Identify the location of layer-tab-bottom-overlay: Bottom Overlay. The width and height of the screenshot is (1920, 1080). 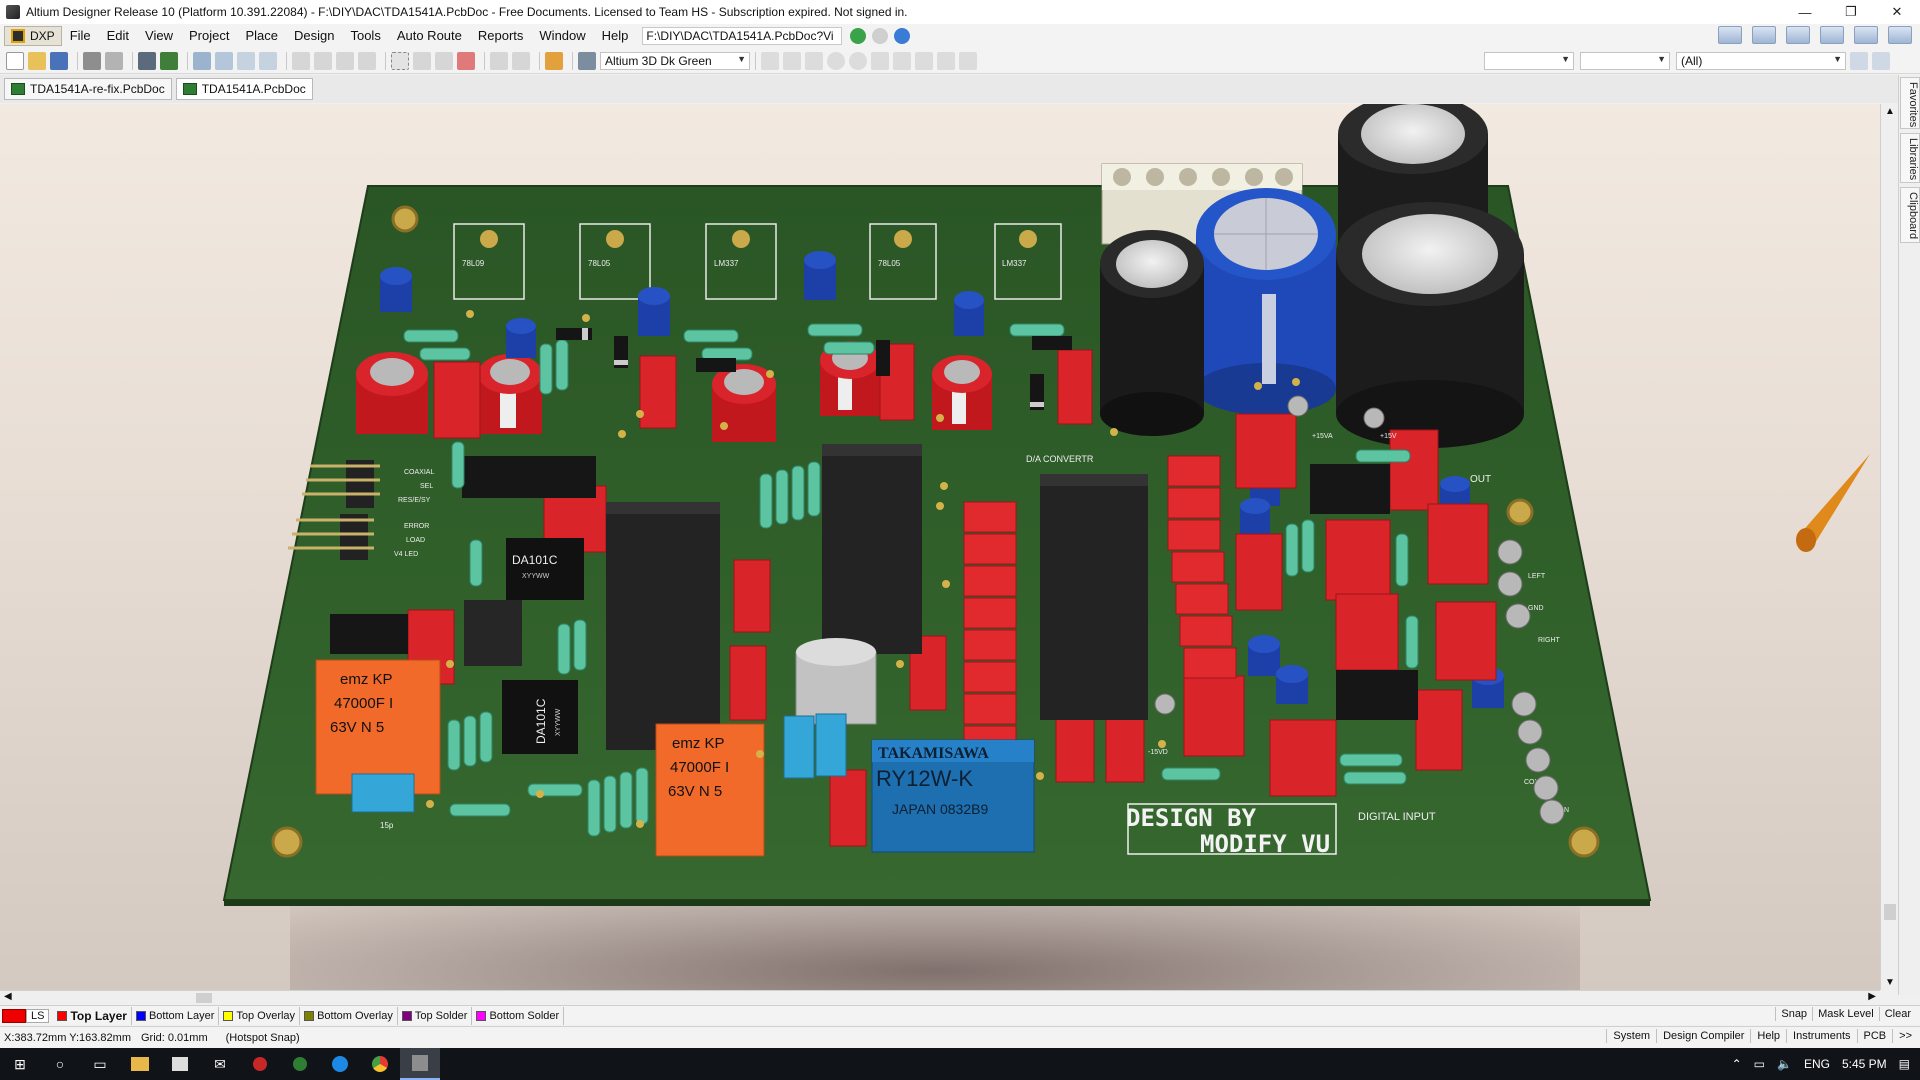
(349, 1015).